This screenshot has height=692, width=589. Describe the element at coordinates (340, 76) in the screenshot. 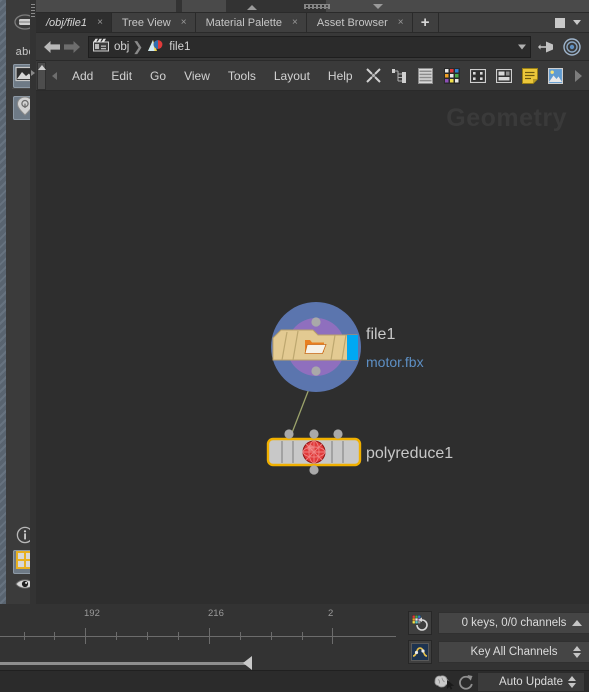

I see `menu-help: Help` at that location.